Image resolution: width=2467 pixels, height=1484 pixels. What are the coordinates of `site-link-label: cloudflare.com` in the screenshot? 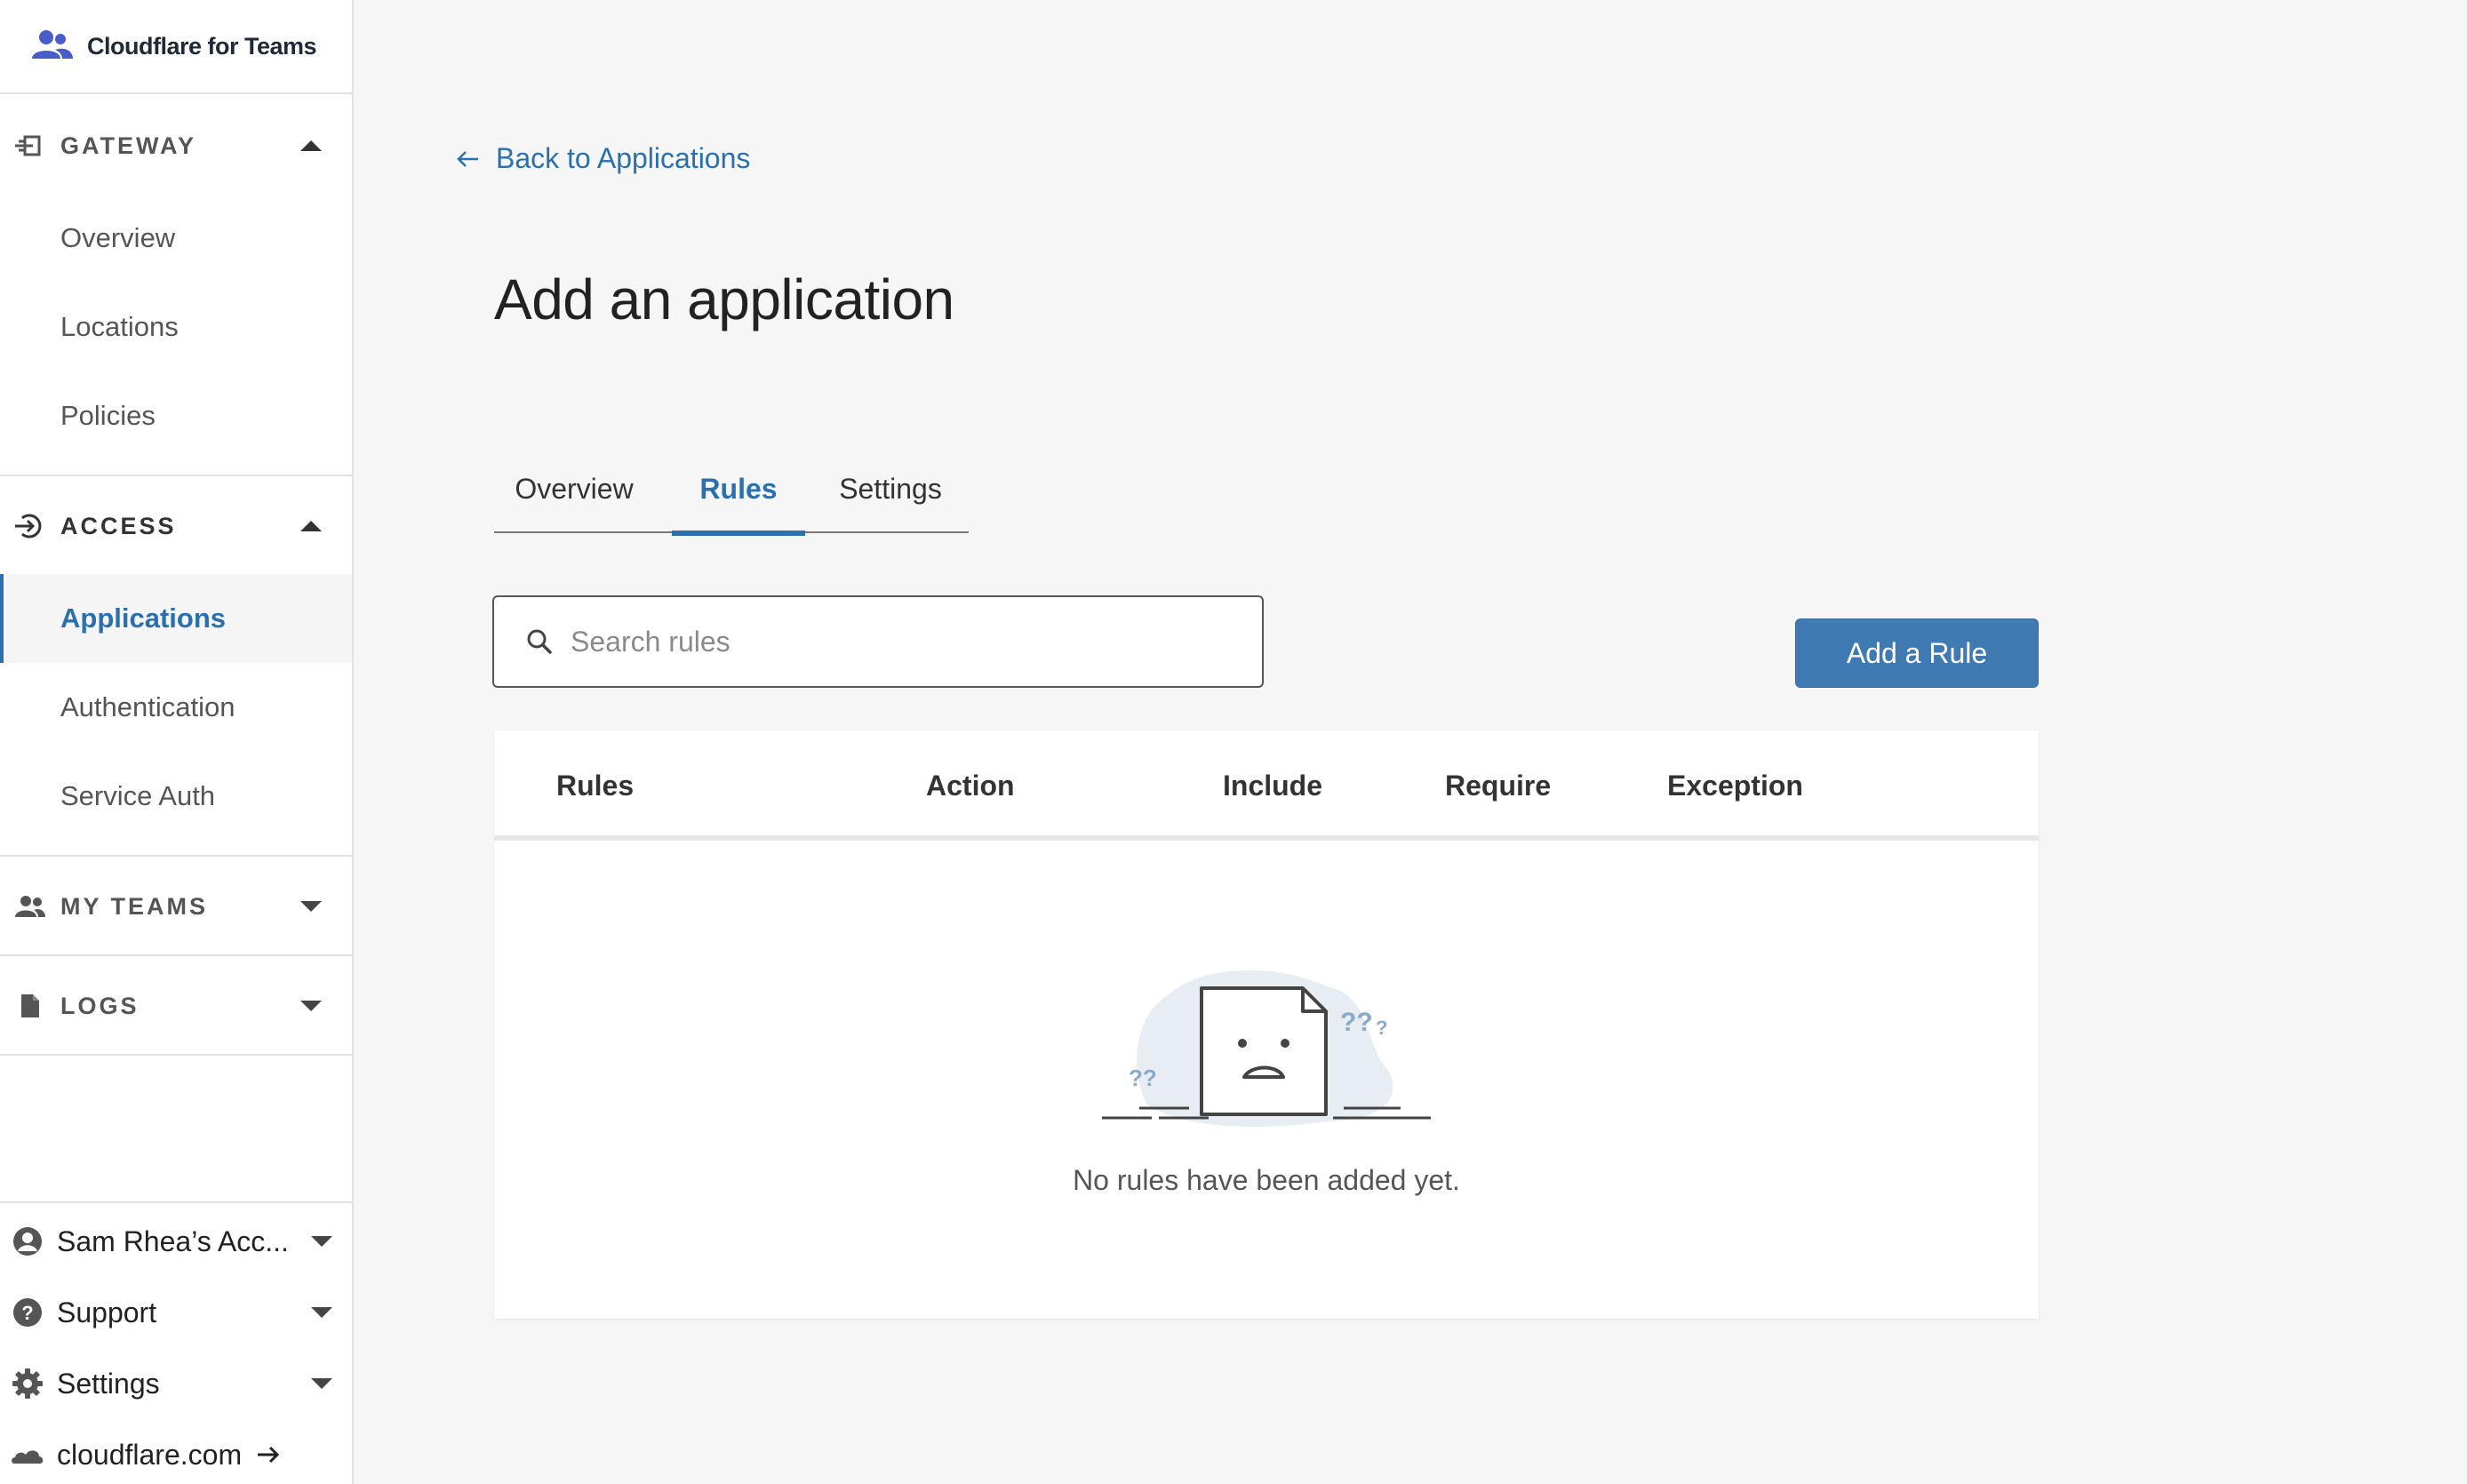 It's located at (150, 1454).